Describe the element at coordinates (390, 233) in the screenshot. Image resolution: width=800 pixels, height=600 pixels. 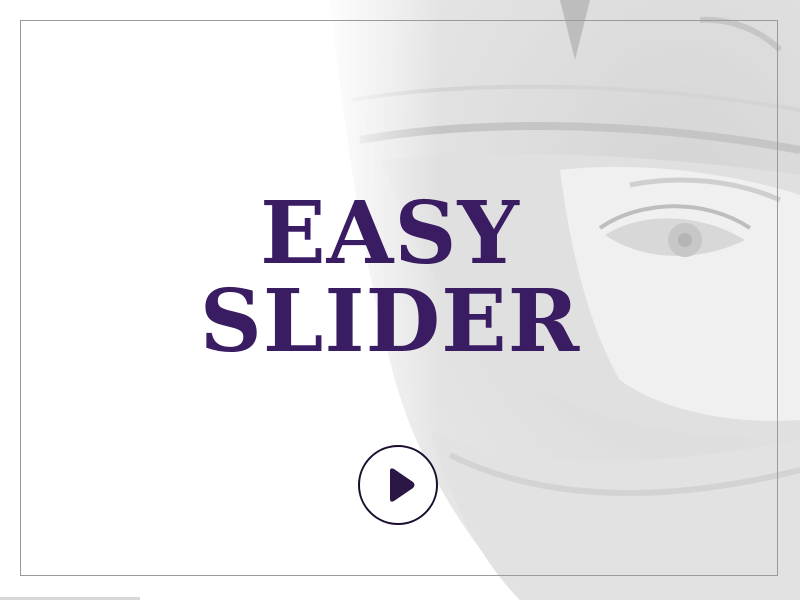
I see `title-line-1: EASY` at that location.